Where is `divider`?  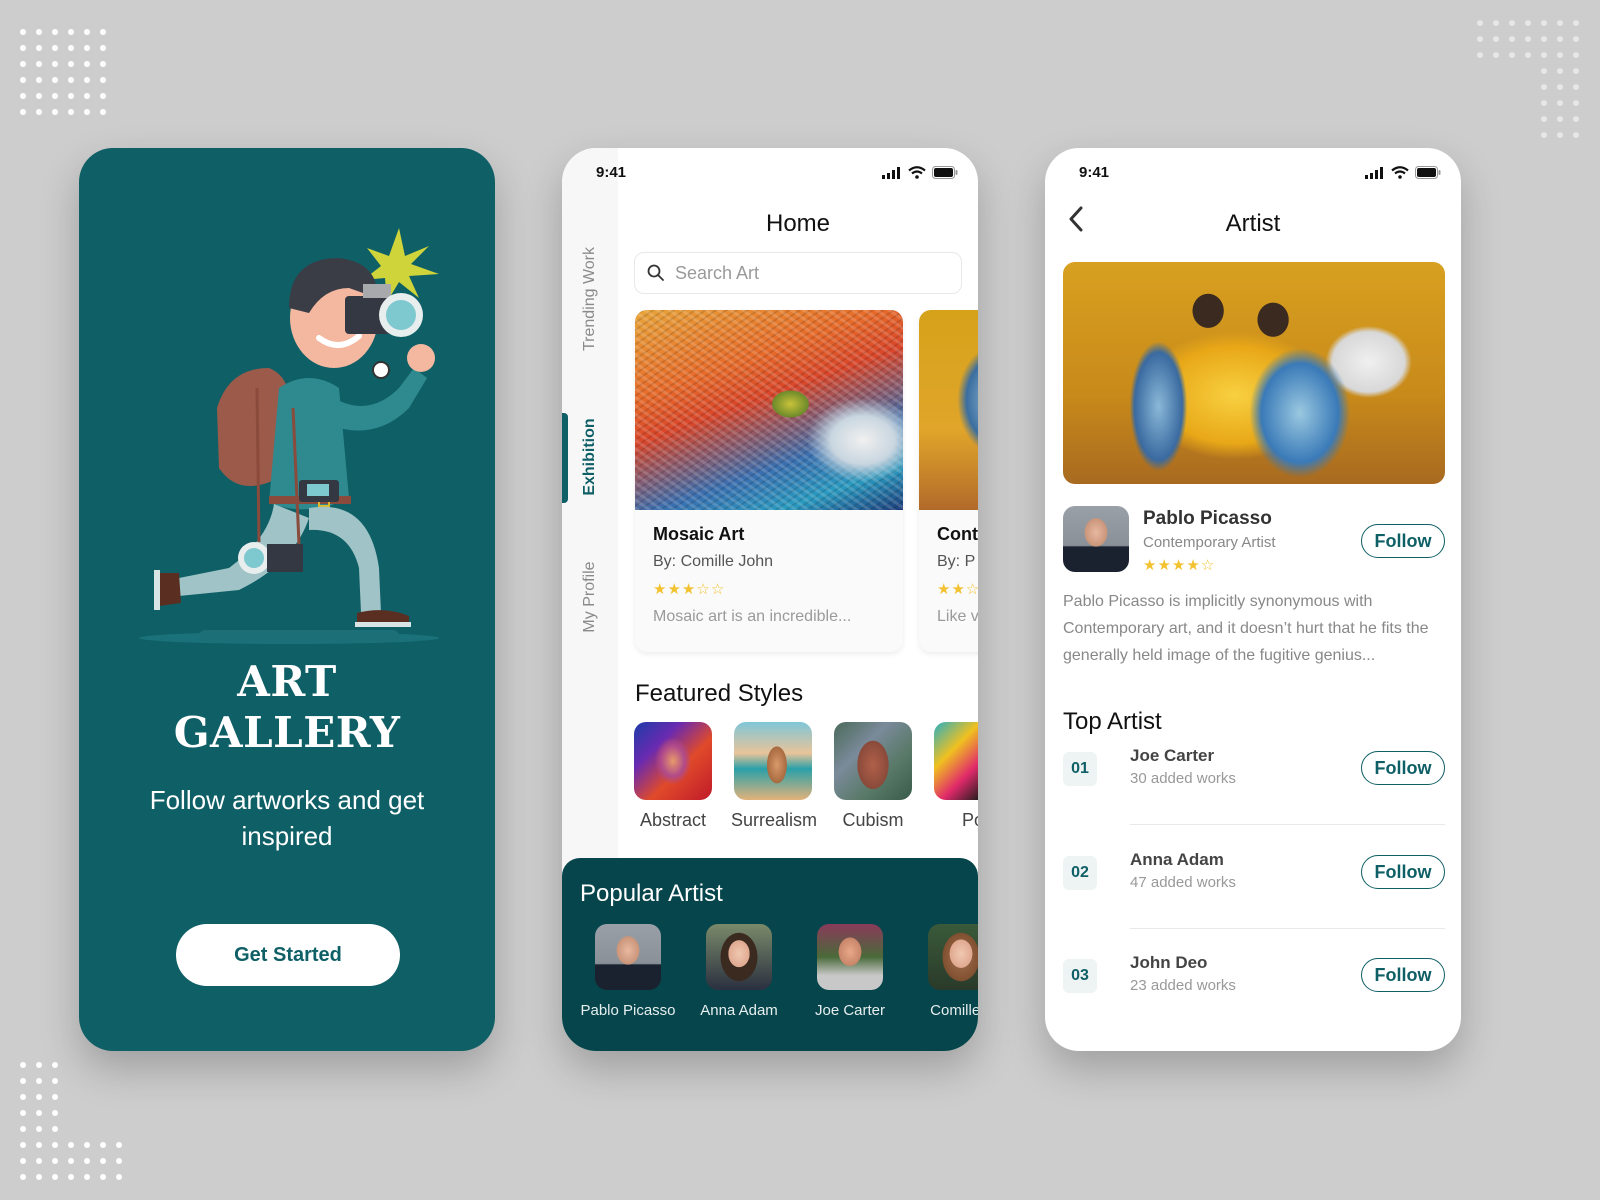
divider is located at coordinates (1287, 928).